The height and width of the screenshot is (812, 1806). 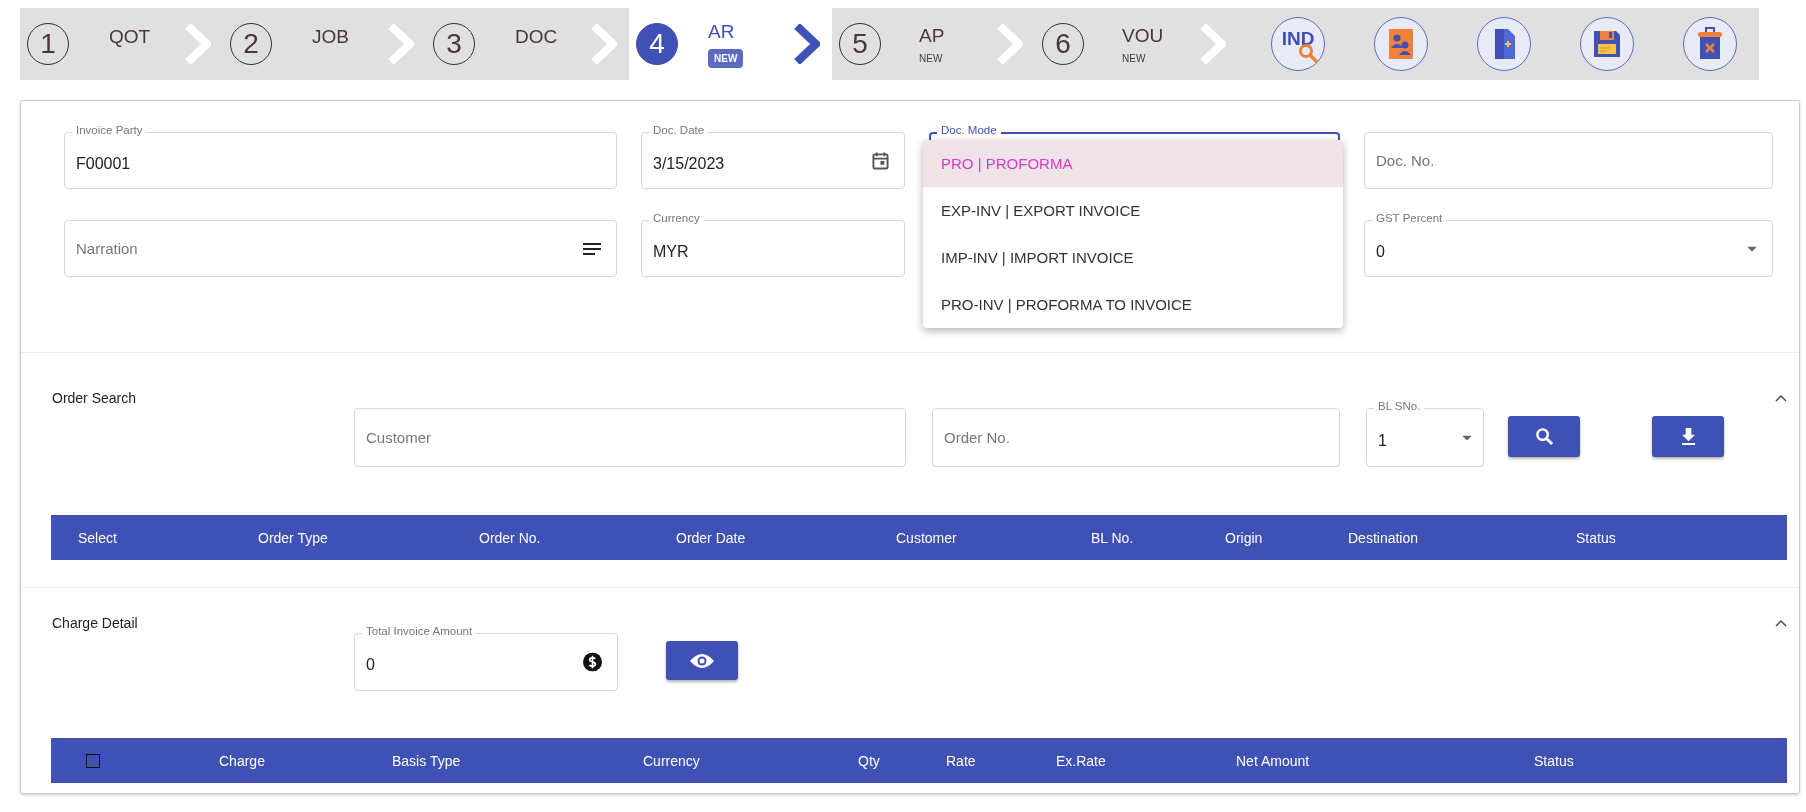 I want to click on field-value: 1, so click(x=1382, y=440).